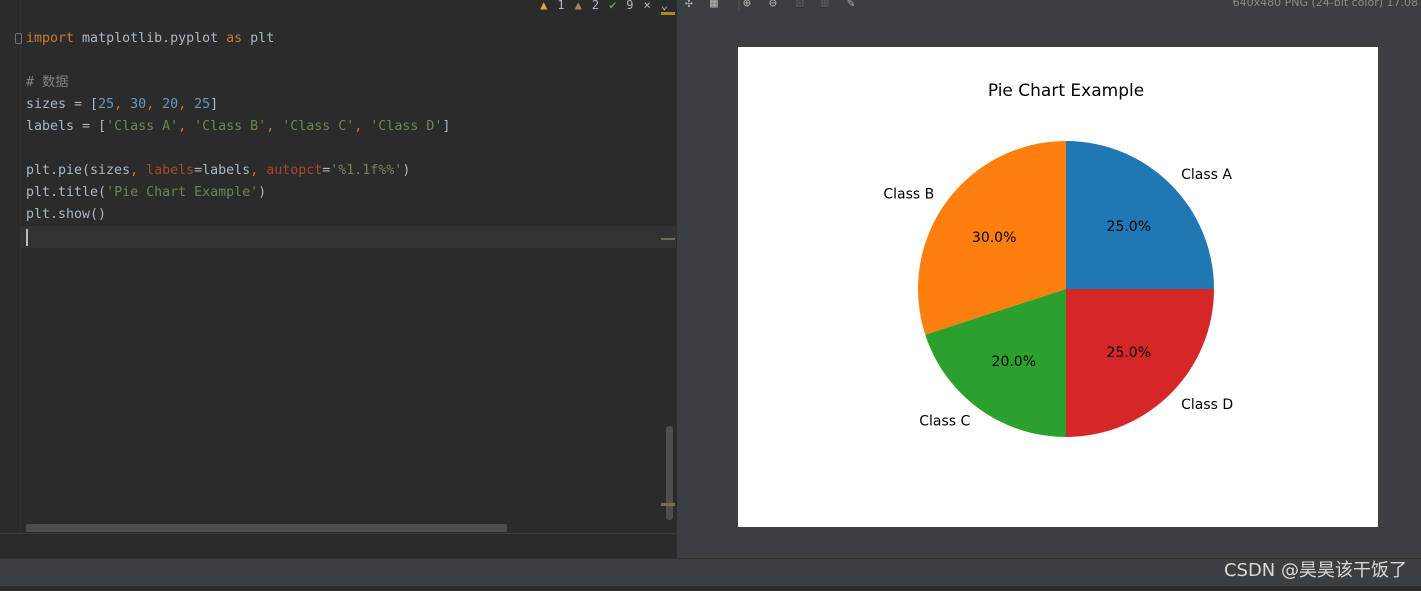  Describe the element at coordinates (1207, 405) in the screenshot. I see `slice-label: Class D` at that location.